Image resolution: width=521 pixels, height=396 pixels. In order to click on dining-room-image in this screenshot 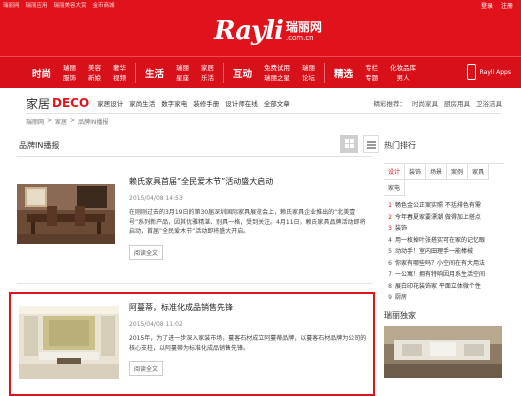, I will do `click(66, 214)`.